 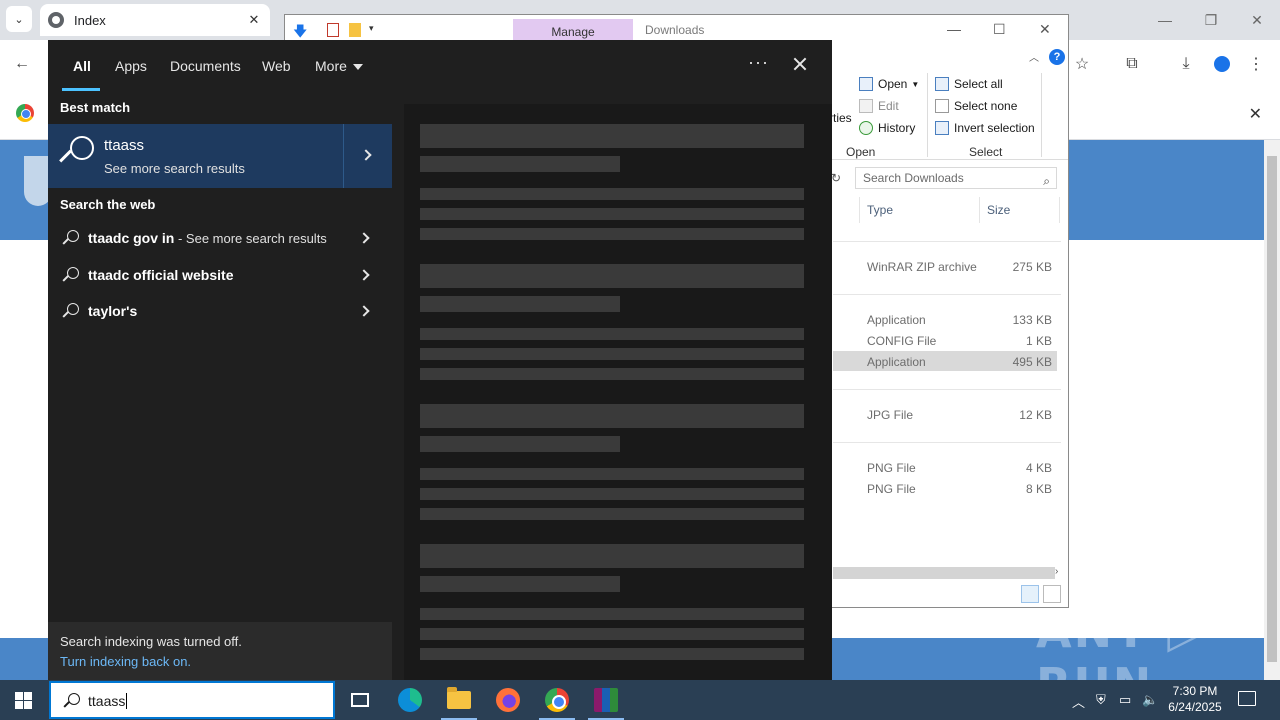 What do you see at coordinates (969, 84) in the screenshot?
I see `select-all-button: Select all` at bounding box center [969, 84].